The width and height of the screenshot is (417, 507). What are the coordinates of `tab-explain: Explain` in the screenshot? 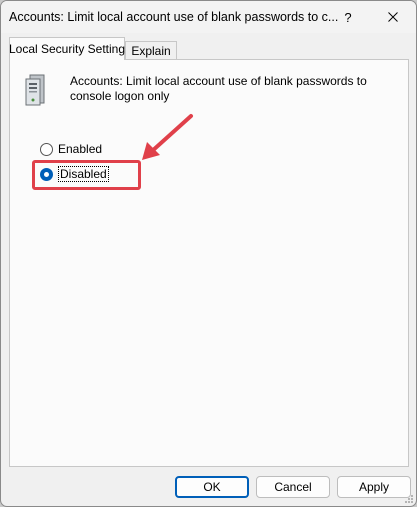 It's located at (151, 50).